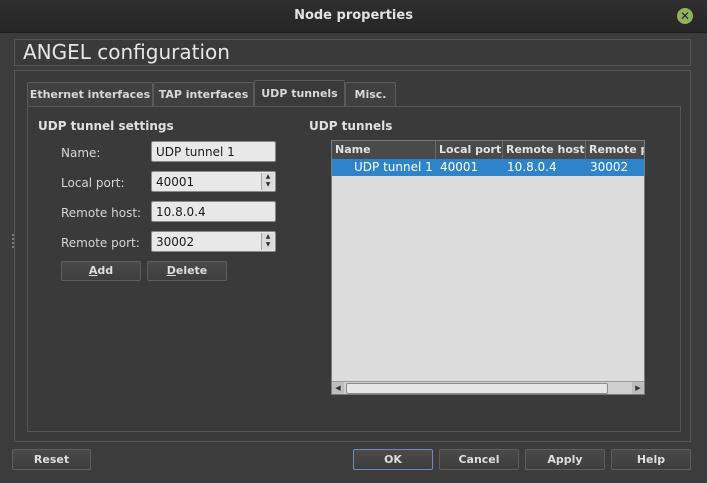  What do you see at coordinates (81, 153) in the screenshot?
I see `name-label: Name:` at bounding box center [81, 153].